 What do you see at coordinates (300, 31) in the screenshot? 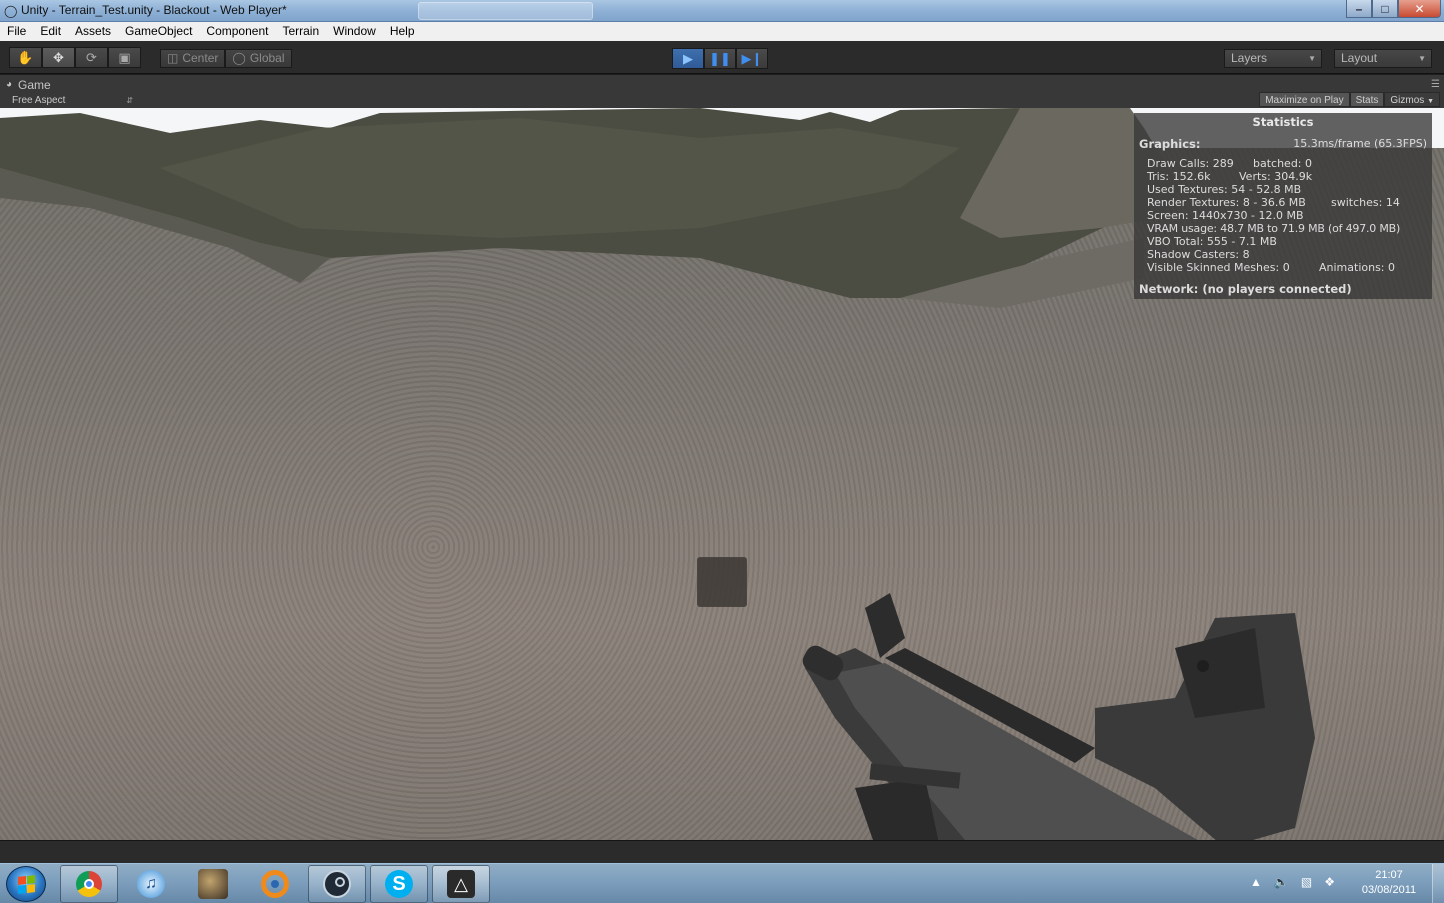
I see `menu-terrain: Terrain` at bounding box center [300, 31].